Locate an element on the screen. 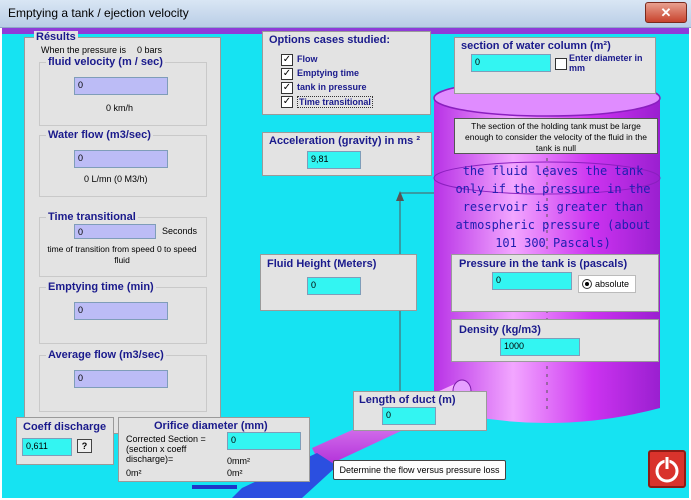 Image resolution: width=691 pixels, height=500 pixels. fluid-velocity-group: fluid velocity (m / sec) 0 0 km/h is located at coordinates (123, 91).